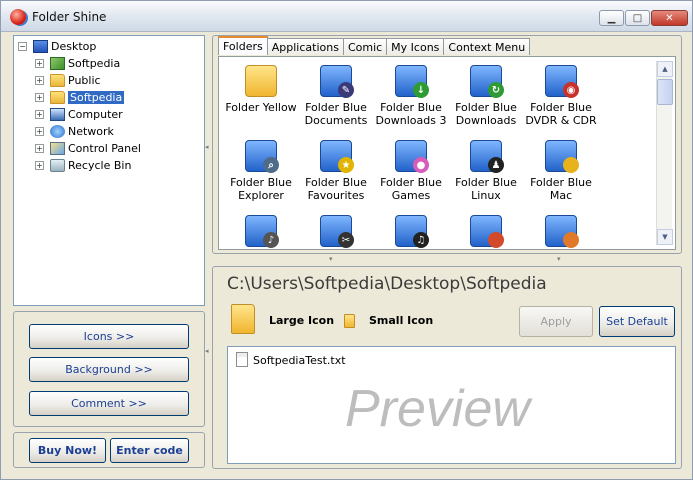 This screenshot has width=693, height=480. Describe the element at coordinates (271, 165) in the screenshot. I see `icon-badge: ⌕` at that location.